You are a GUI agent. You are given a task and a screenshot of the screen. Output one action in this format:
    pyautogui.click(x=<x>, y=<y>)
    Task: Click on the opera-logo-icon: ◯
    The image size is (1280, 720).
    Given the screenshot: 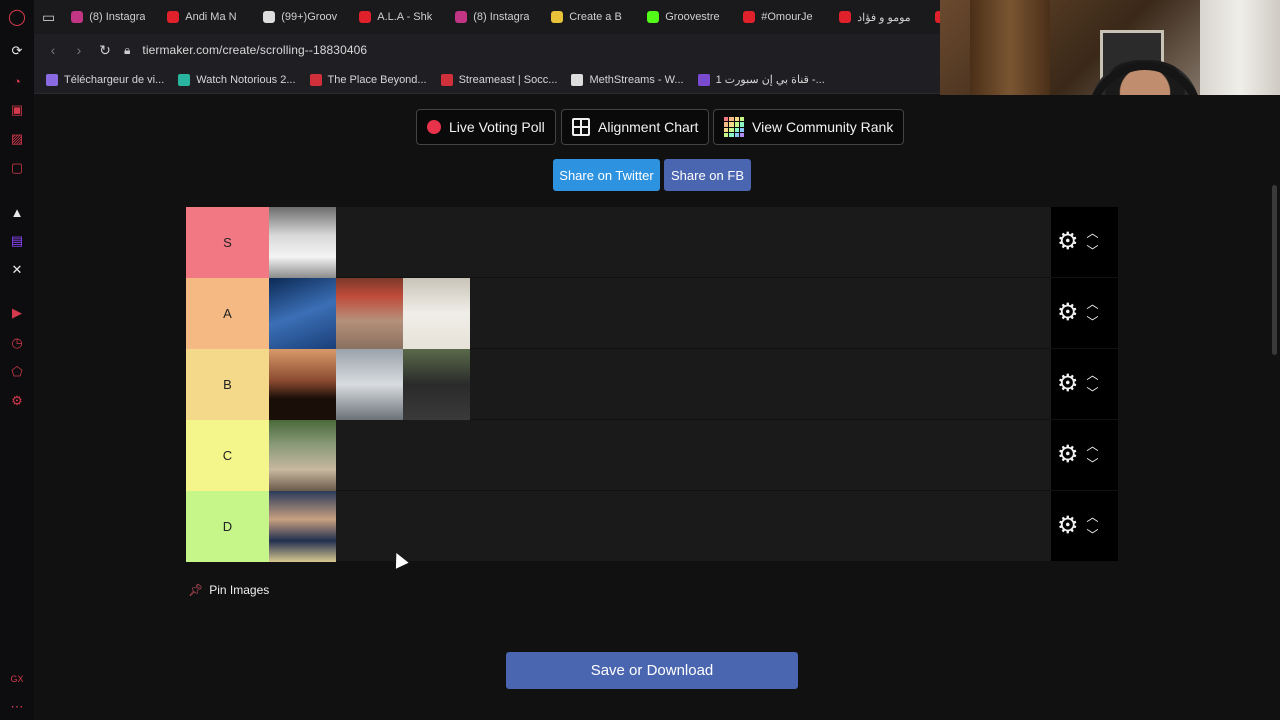 What is the action you would take?
    pyautogui.click(x=17, y=17)
    